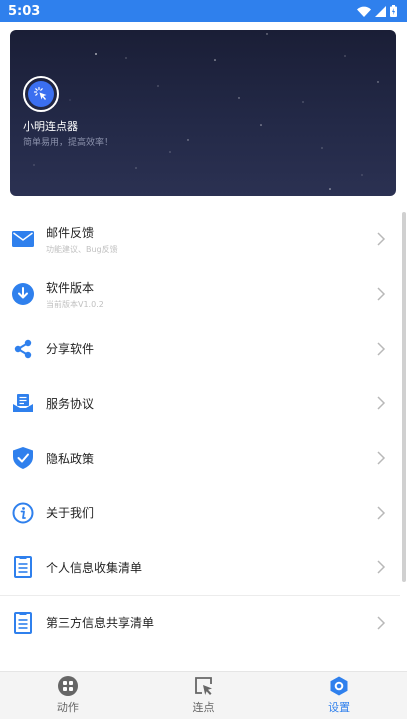 This screenshot has height=719, width=407. What do you see at coordinates (200, 294) in the screenshot?
I see `menu-item-software-version: 软件版本 当前版本V1.0.2` at bounding box center [200, 294].